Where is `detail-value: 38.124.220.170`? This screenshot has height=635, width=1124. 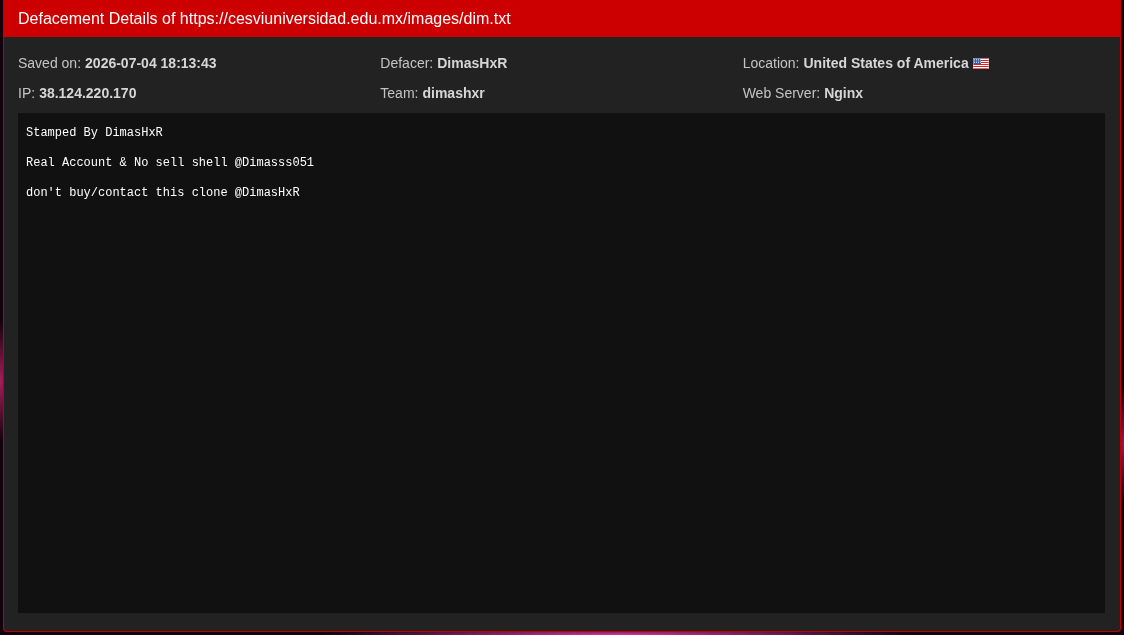
detail-value: 38.124.220.170 is located at coordinates (88, 93).